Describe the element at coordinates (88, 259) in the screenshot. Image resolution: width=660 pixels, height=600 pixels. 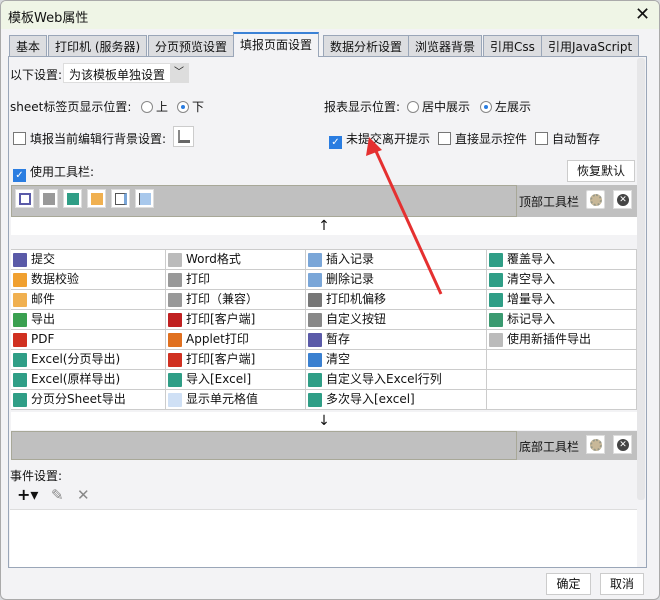
I see `button-item: 提交` at that location.